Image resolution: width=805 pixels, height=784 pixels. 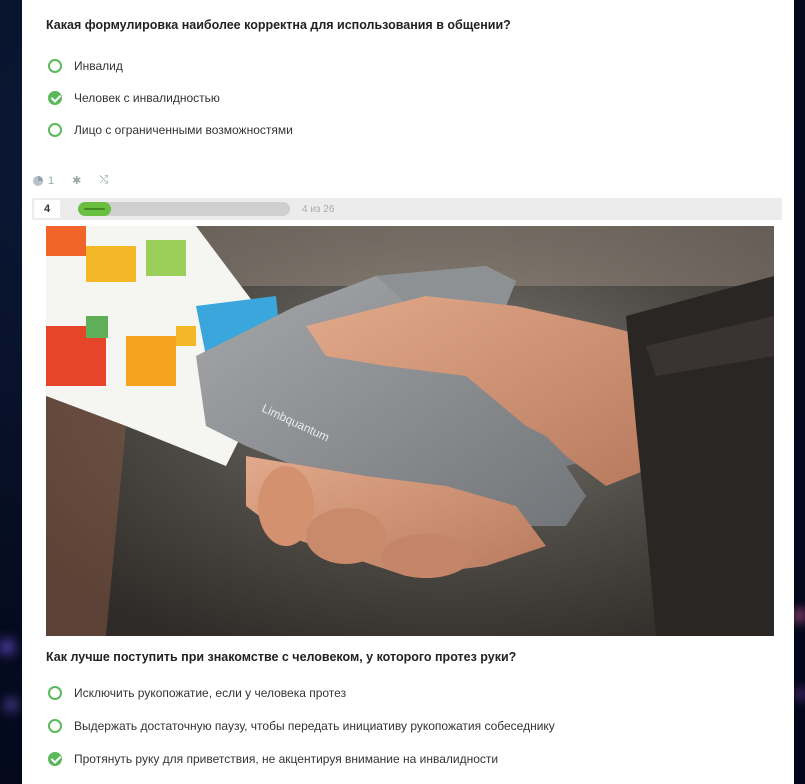 What do you see at coordinates (318, 209) in the screenshot?
I see `progress-text: 4 из 26` at bounding box center [318, 209].